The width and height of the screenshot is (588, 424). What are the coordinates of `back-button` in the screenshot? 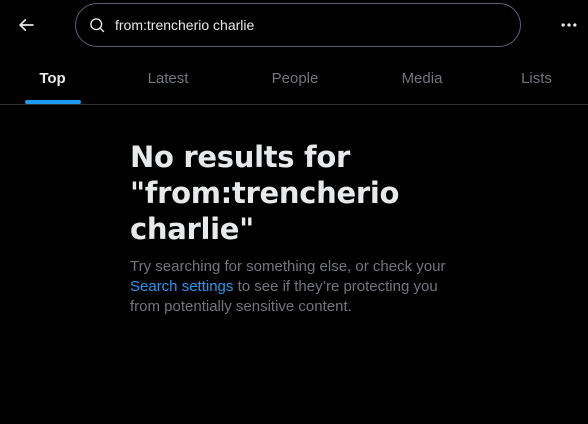 It's located at (26, 25).